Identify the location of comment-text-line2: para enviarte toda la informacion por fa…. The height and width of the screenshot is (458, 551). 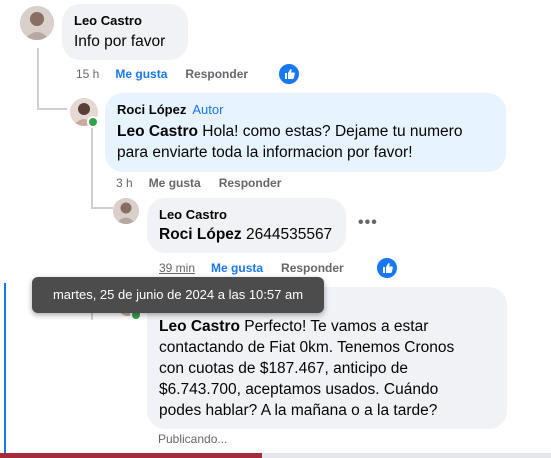
(265, 152).